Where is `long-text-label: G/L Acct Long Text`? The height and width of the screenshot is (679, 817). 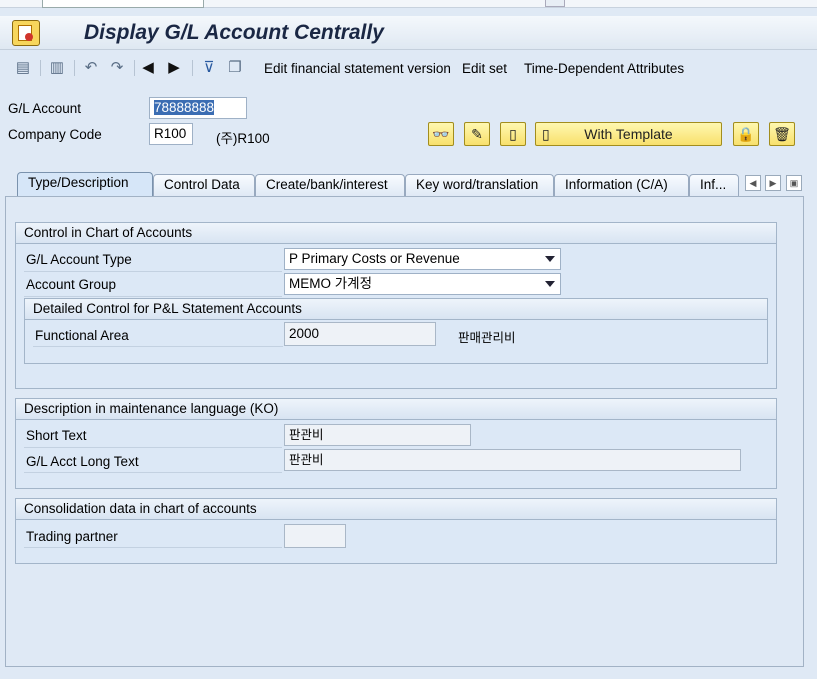
long-text-label: G/L Acct Long Text is located at coordinates (82, 461).